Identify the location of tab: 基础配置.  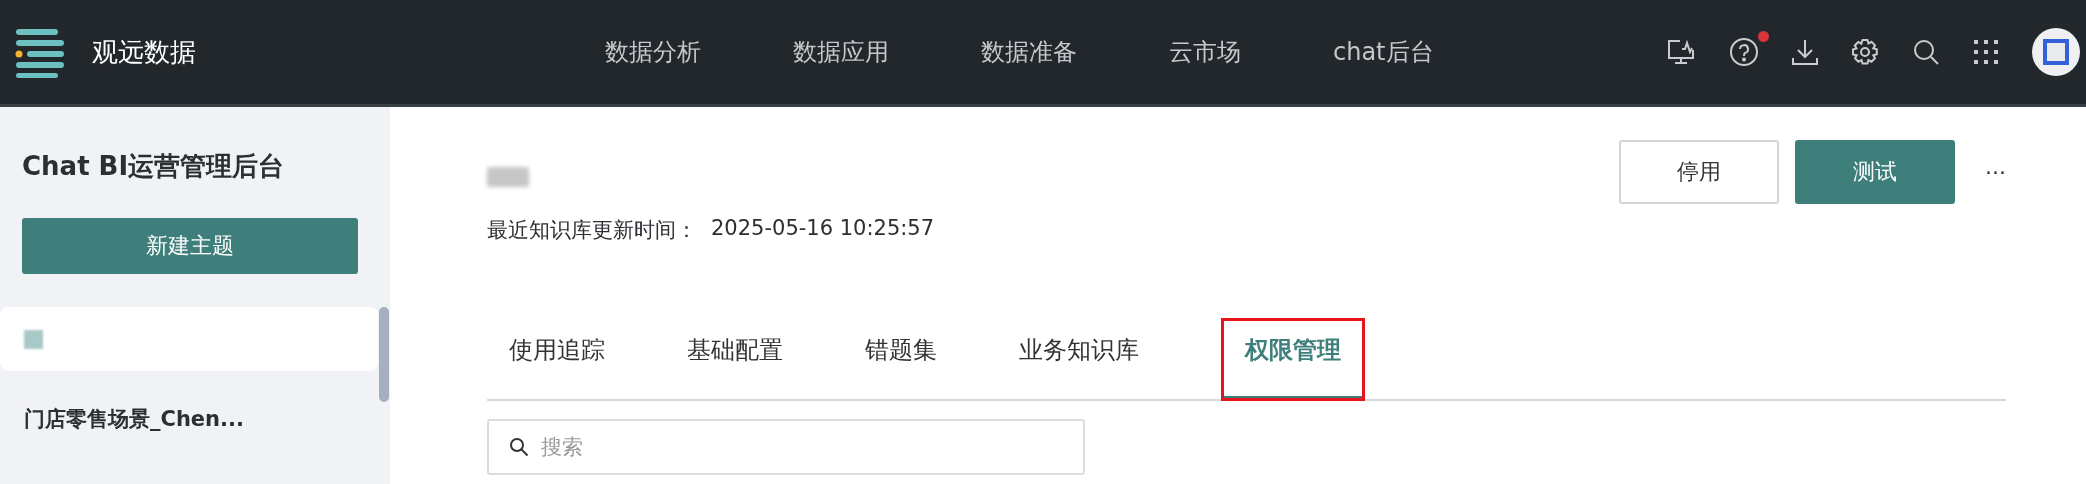
(735, 359).